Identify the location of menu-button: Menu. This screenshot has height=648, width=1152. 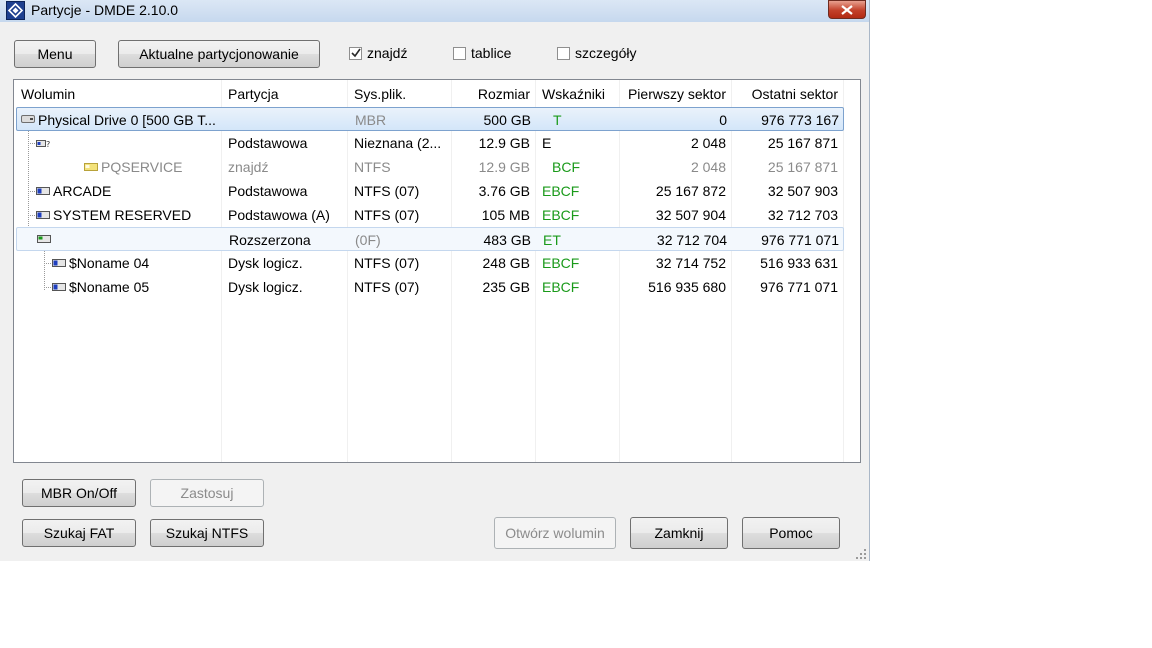
(55, 54).